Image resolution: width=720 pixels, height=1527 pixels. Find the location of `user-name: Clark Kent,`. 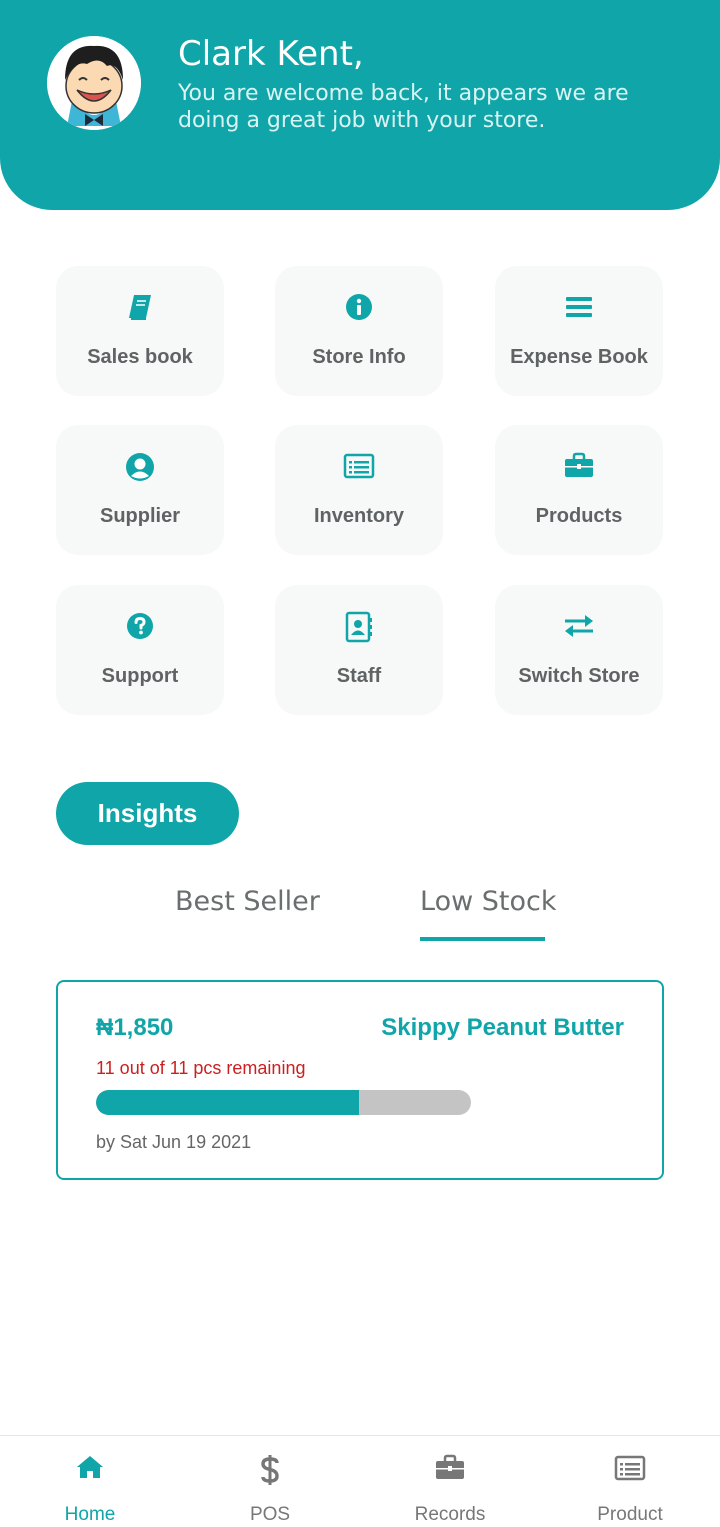

user-name: Clark Kent, is located at coordinates (271, 54).